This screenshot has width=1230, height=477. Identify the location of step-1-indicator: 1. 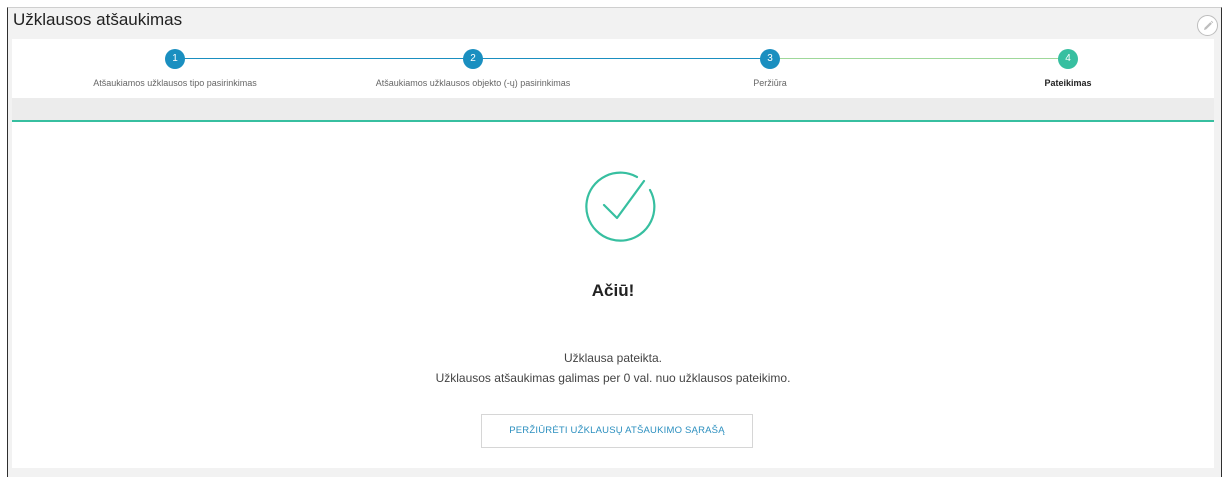
(175, 59).